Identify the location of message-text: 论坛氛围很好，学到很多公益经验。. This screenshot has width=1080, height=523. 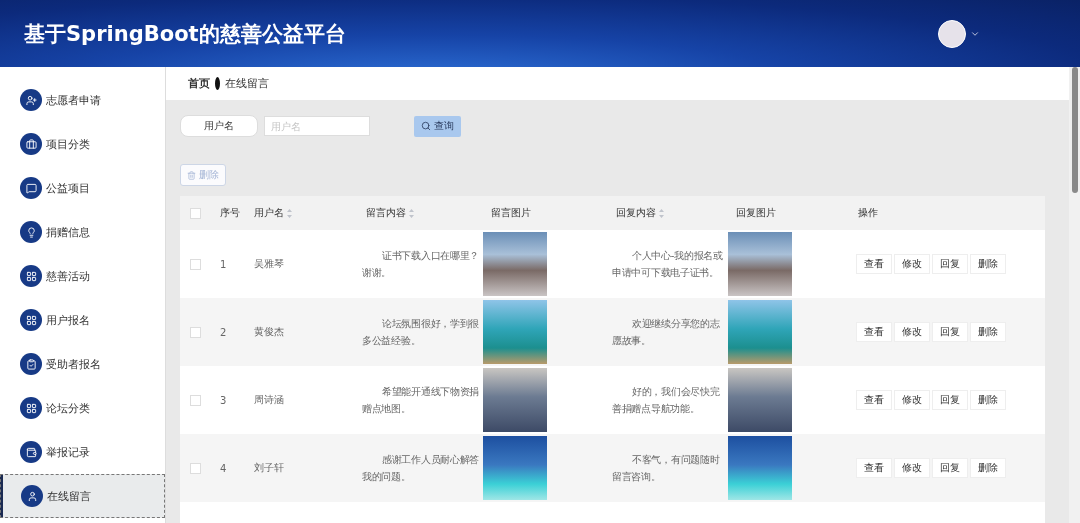
(420, 332).